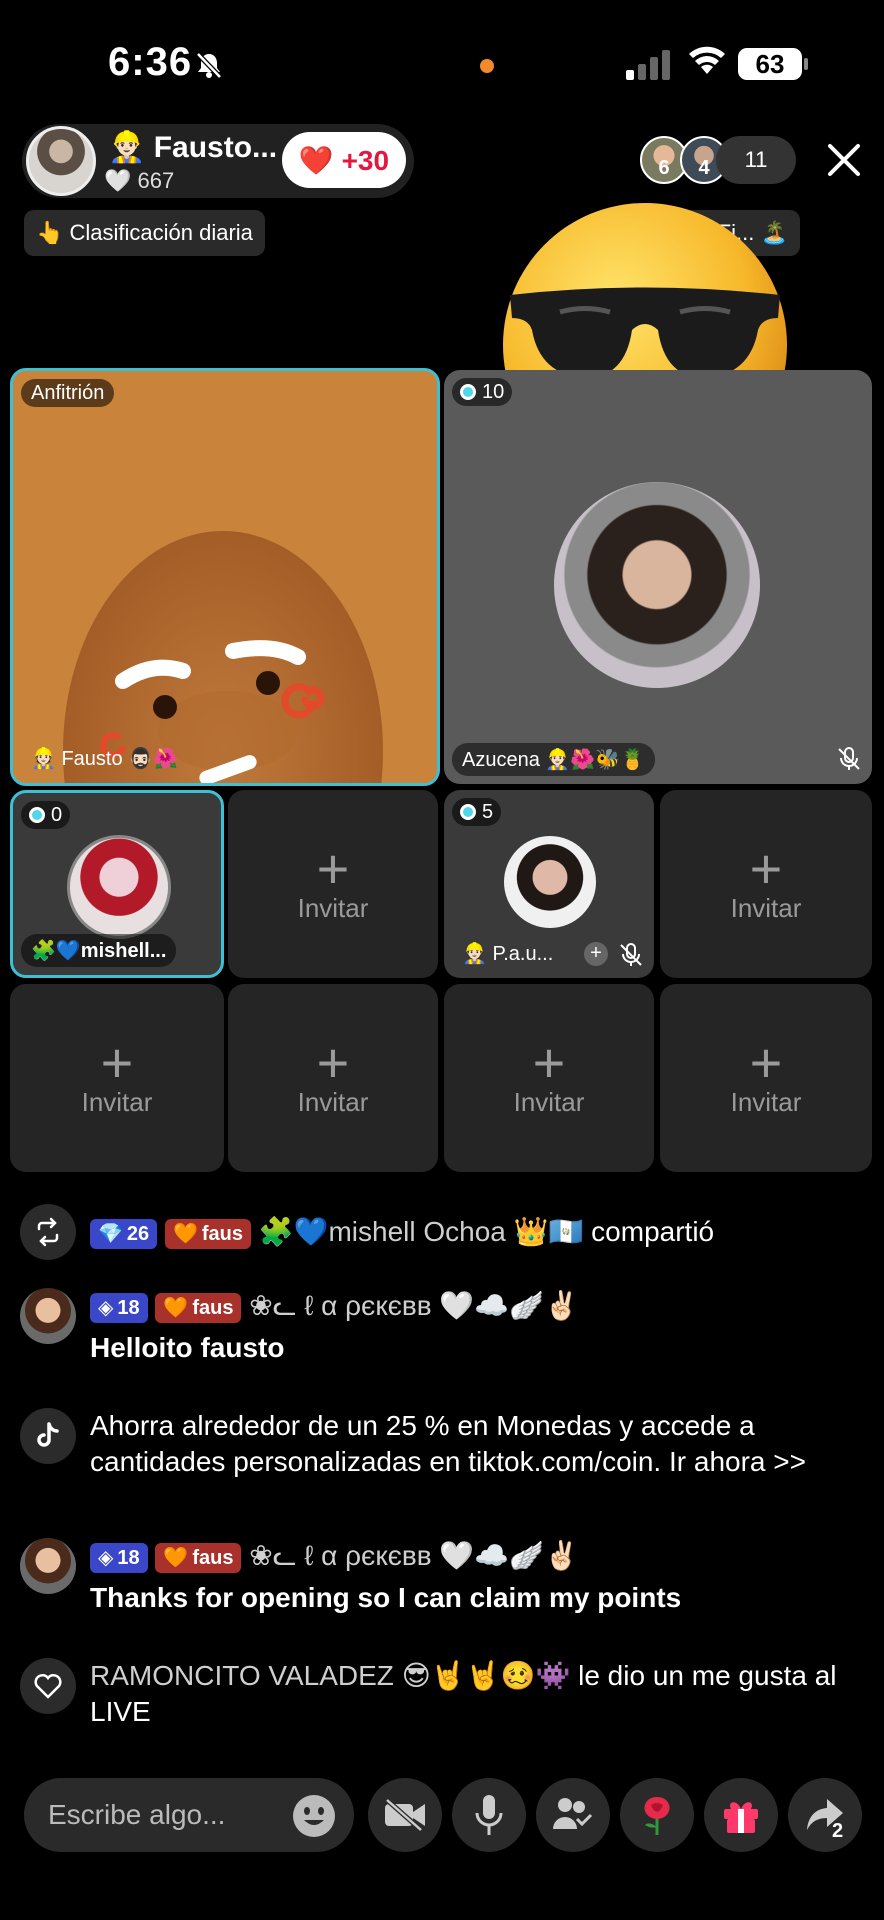  What do you see at coordinates (487, 66) in the screenshot?
I see `recording-indicator` at bounding box center [487, 66].